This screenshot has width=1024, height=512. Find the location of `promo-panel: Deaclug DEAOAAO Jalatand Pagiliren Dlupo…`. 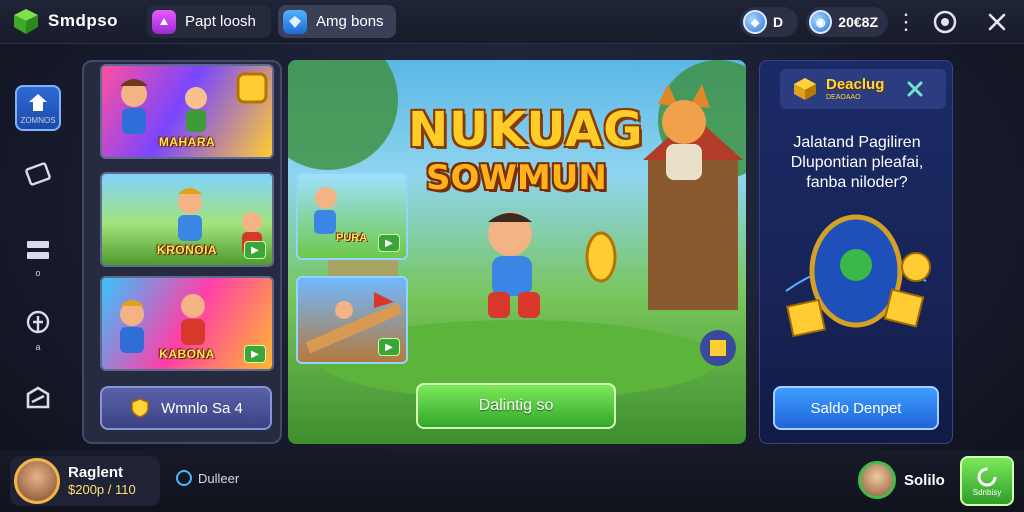

promo-panel: Deaclug DEAOAAO Jalatand Pagiliren Dlupo… is located at coordinates (856, 252).